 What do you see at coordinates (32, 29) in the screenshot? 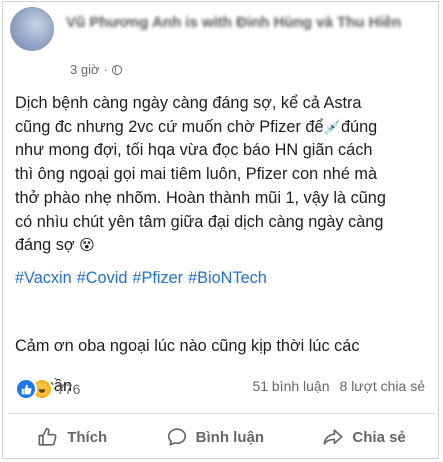
I see `author-avatar` at bounding box center [32, 29].